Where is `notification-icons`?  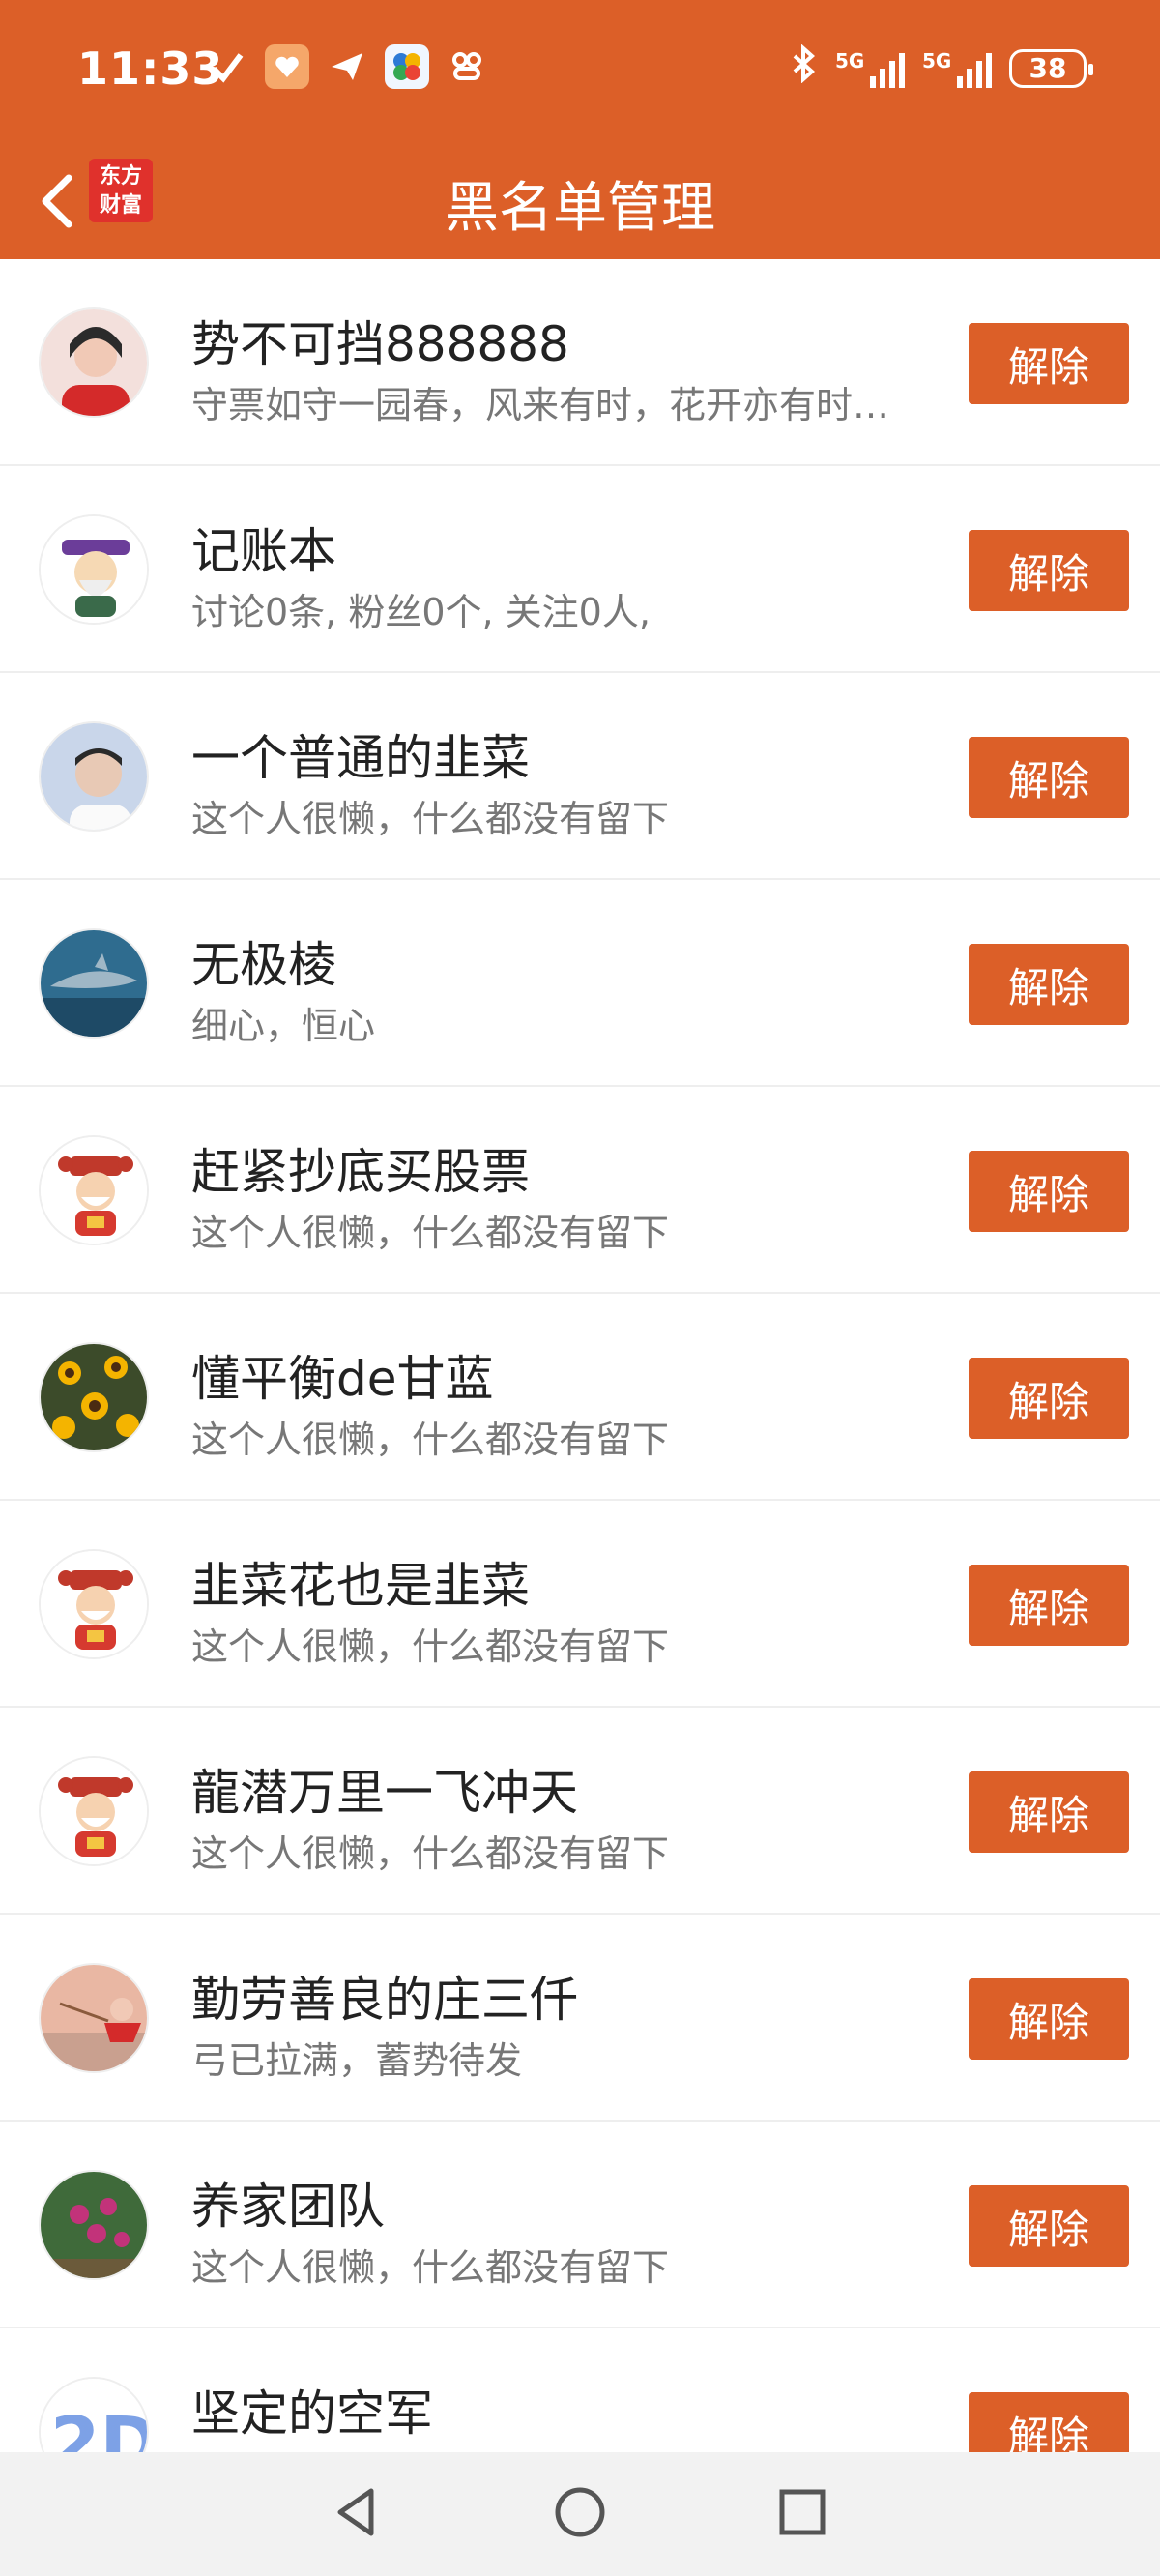 notification-icons is located at coordinates (347, 66).